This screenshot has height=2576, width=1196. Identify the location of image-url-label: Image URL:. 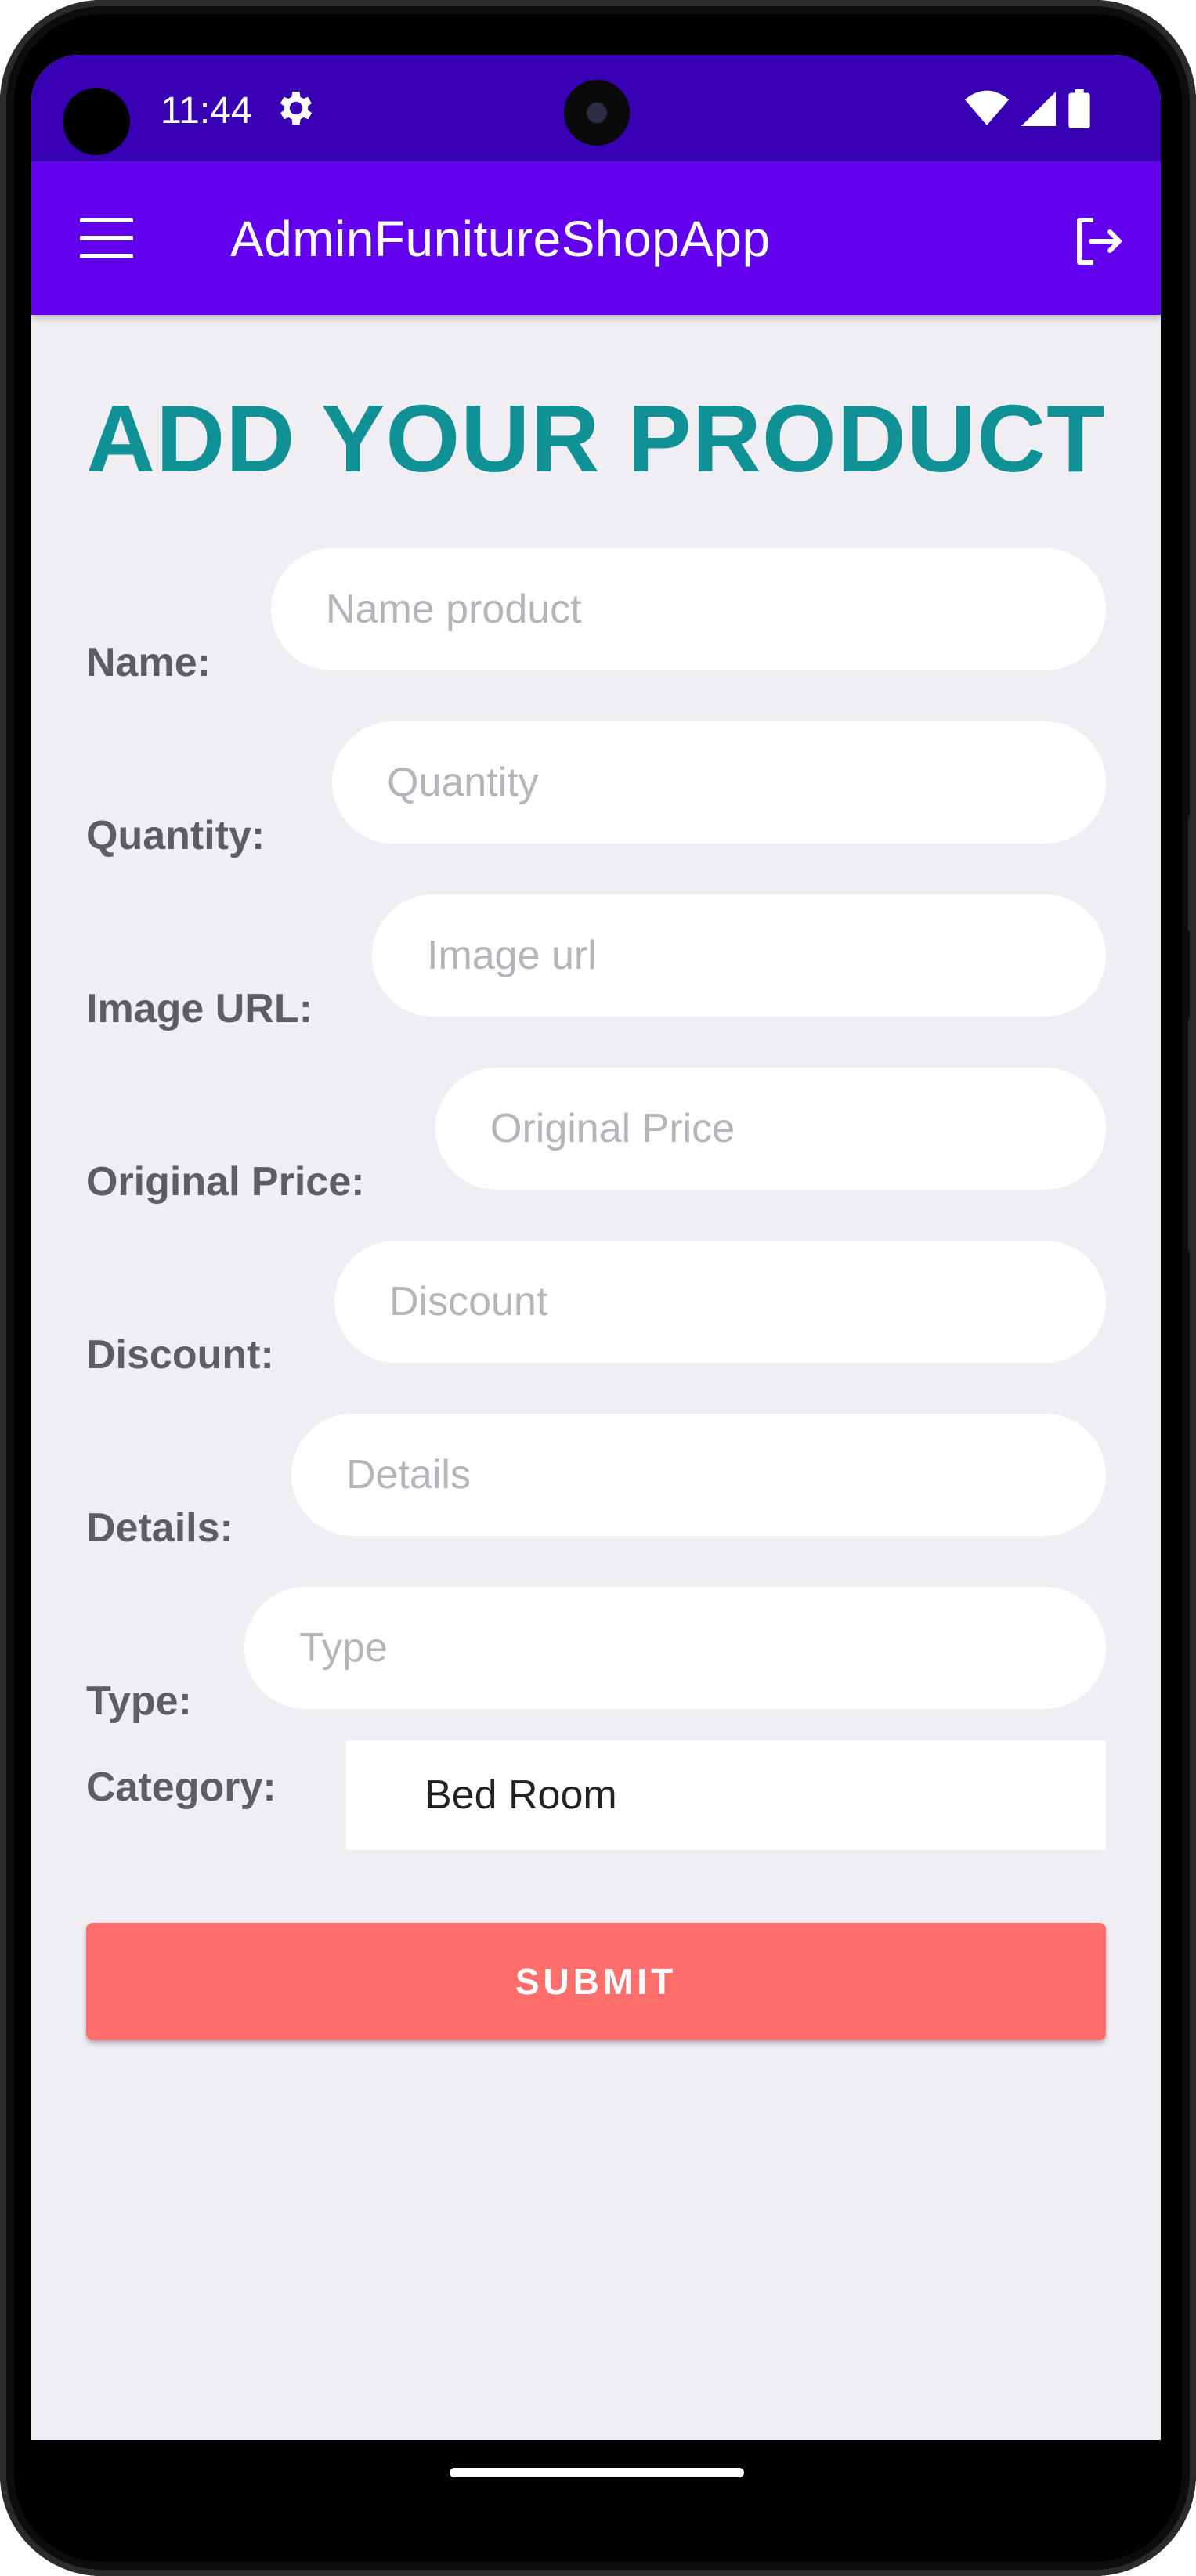
(199, 1008).